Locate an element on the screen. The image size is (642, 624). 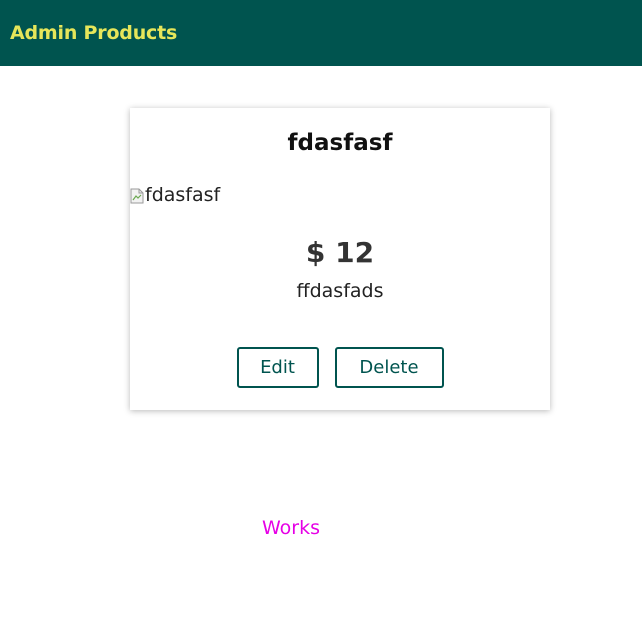
product-price: $ 12 is located at coordinates (340, 252).